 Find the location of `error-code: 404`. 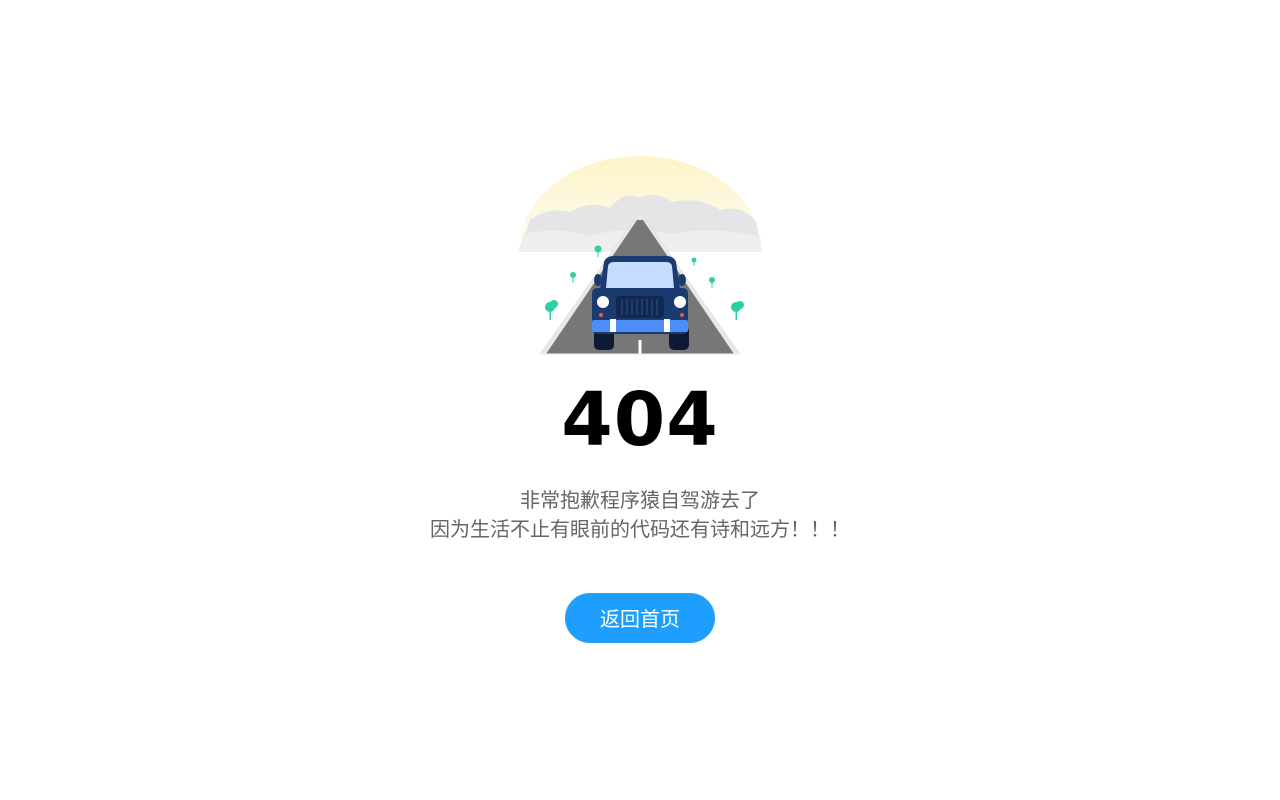

error-code: 404 is located at coordinates (640, 420).